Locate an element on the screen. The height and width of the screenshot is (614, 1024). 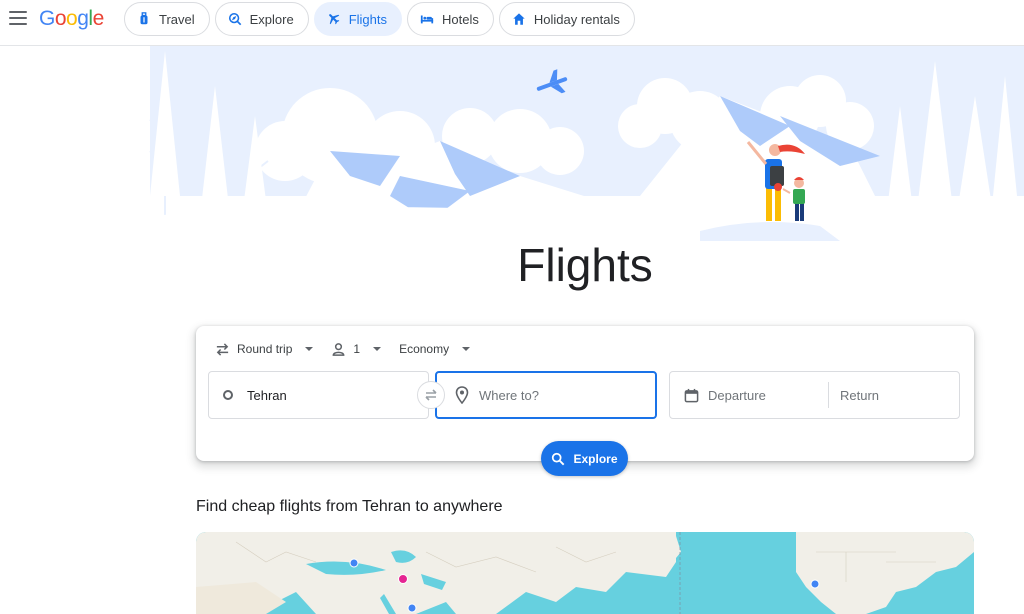
bed-icon is located at coordinates (427, 19).